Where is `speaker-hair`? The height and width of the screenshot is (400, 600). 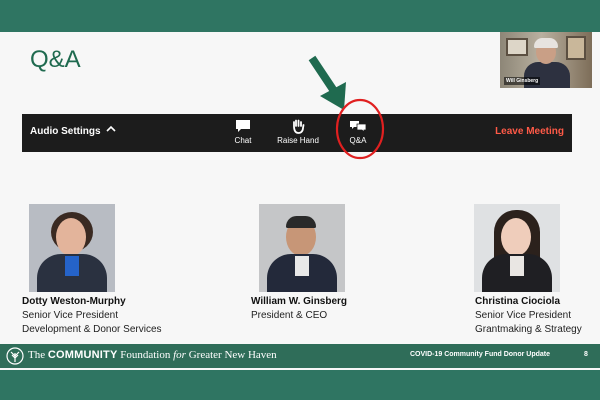 speaker-hair is located at coordinates (546, 43).